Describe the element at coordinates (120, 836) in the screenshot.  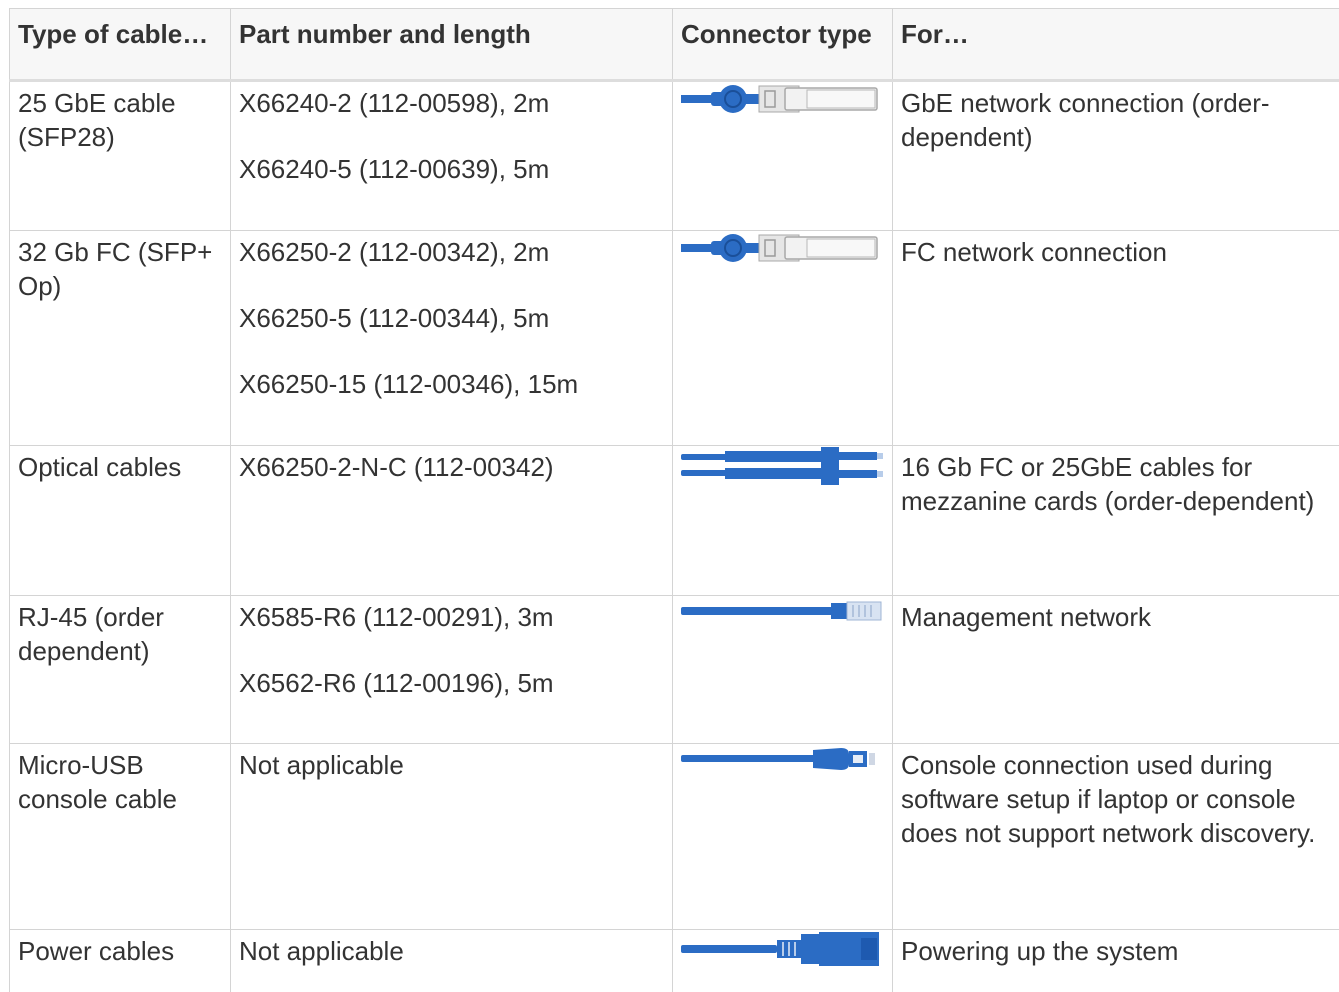
I see `cell-type: Micro-USB console cable` at that location.